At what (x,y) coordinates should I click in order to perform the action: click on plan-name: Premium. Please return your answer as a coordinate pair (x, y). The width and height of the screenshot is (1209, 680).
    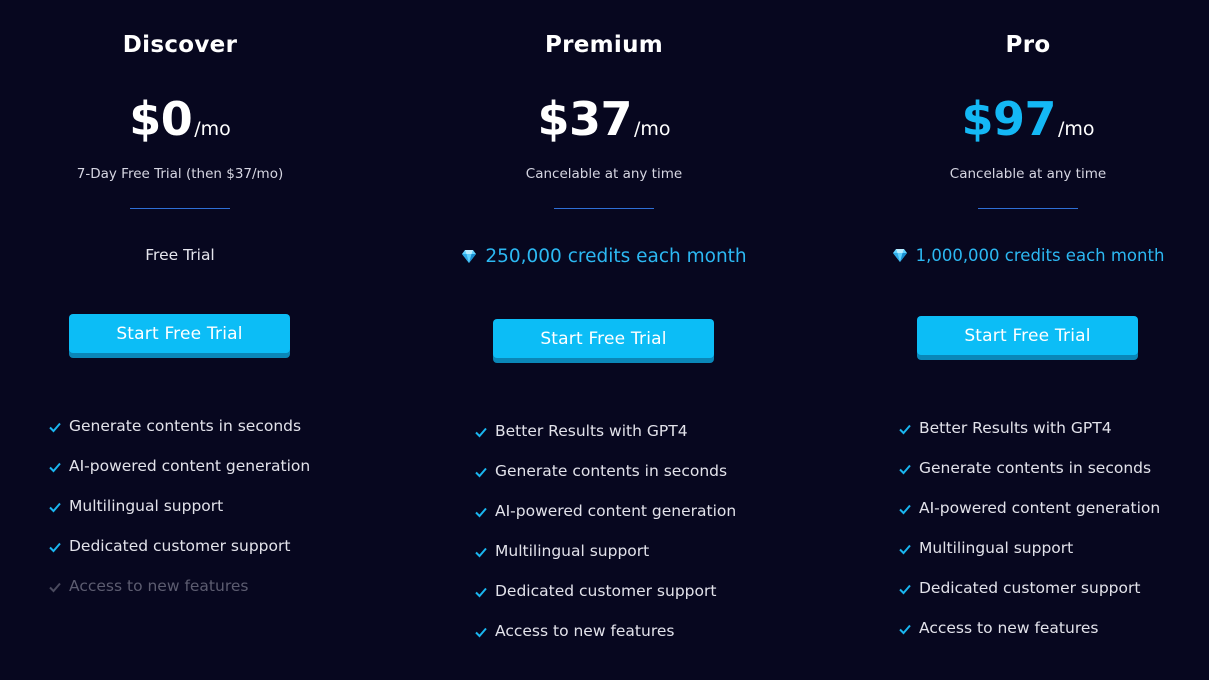
    Looking at the image, I should click on (604, 45).